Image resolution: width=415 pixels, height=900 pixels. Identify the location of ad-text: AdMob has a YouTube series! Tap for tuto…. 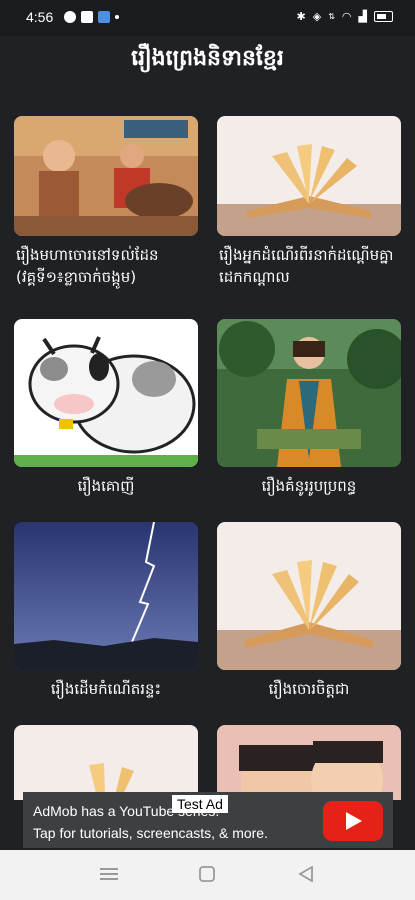
(150, 822).